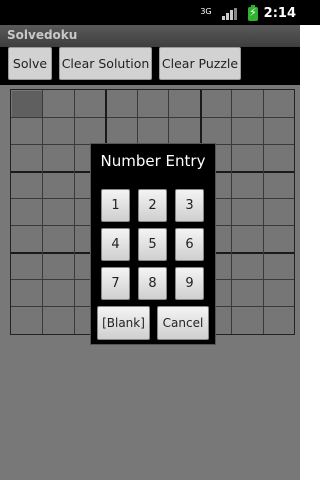  I want to click on number-button-5: 5, so click(152, 244).